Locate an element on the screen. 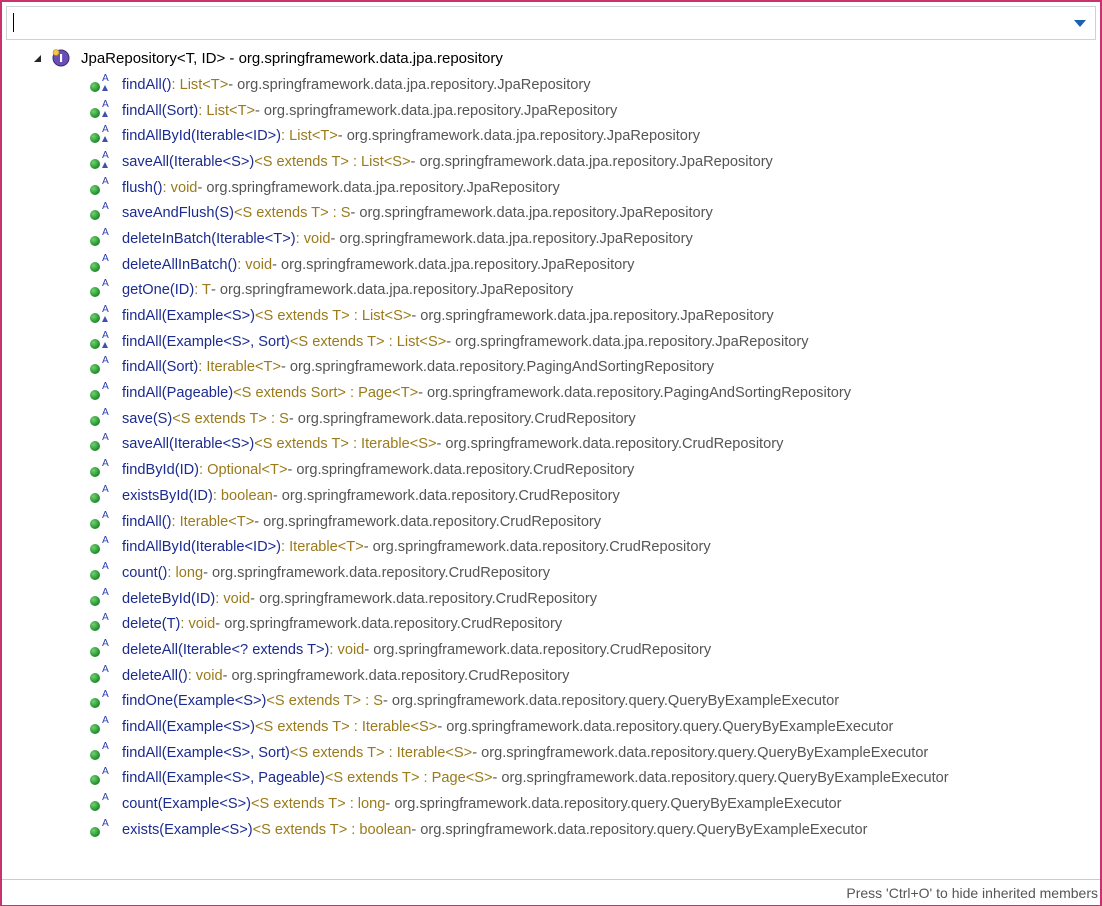 The image size is (1102, 906). interface-icon: I is located at coordinates (60, 58).